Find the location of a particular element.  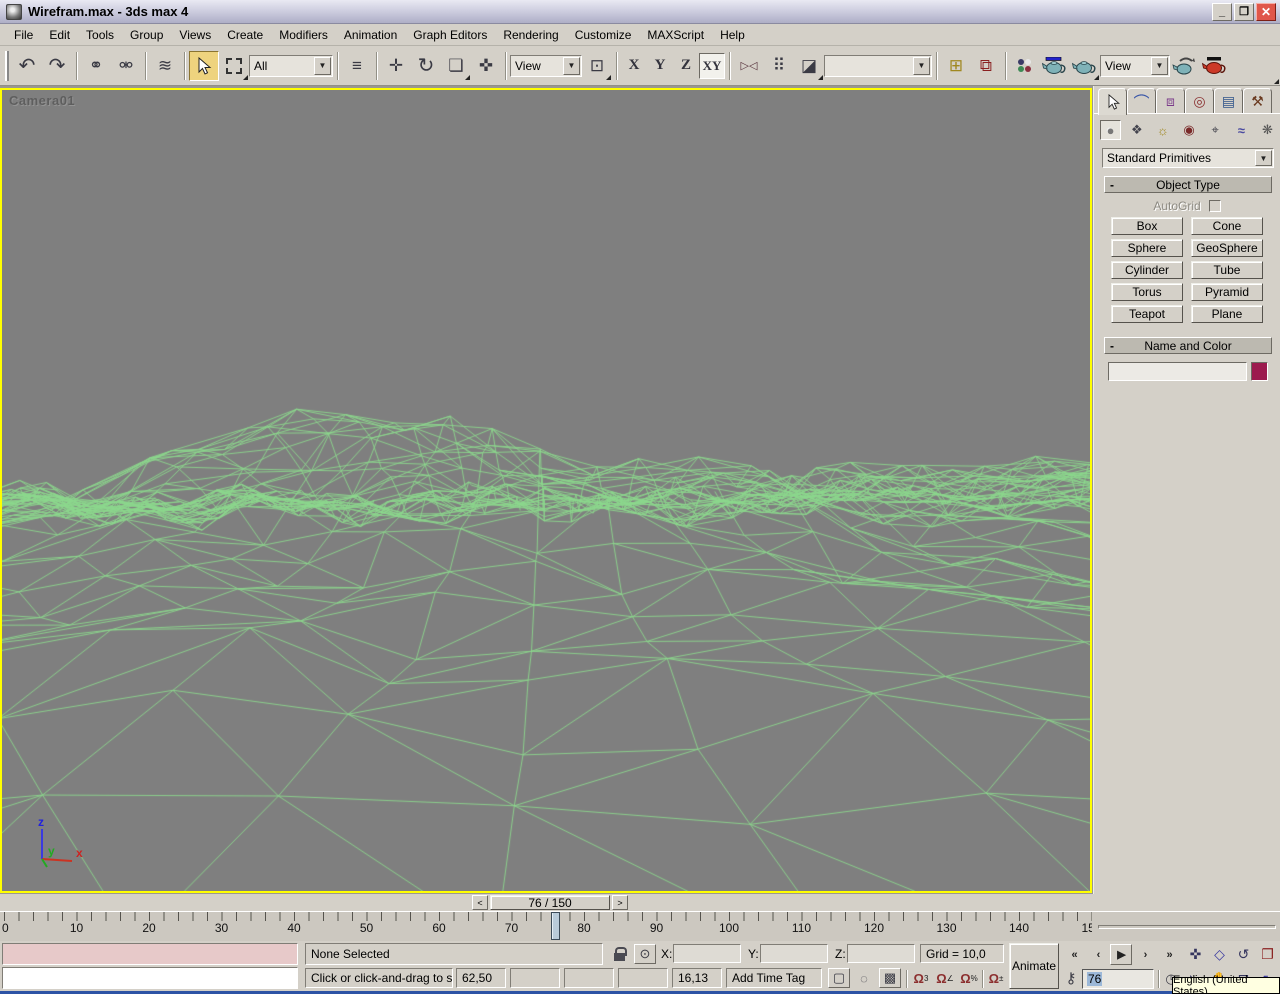

z-coord-input is located at coordinates (881, 953).